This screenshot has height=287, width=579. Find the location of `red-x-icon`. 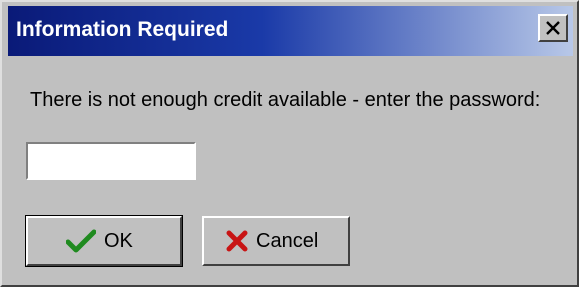

red-x-icon is located at coordinates (237, 241).